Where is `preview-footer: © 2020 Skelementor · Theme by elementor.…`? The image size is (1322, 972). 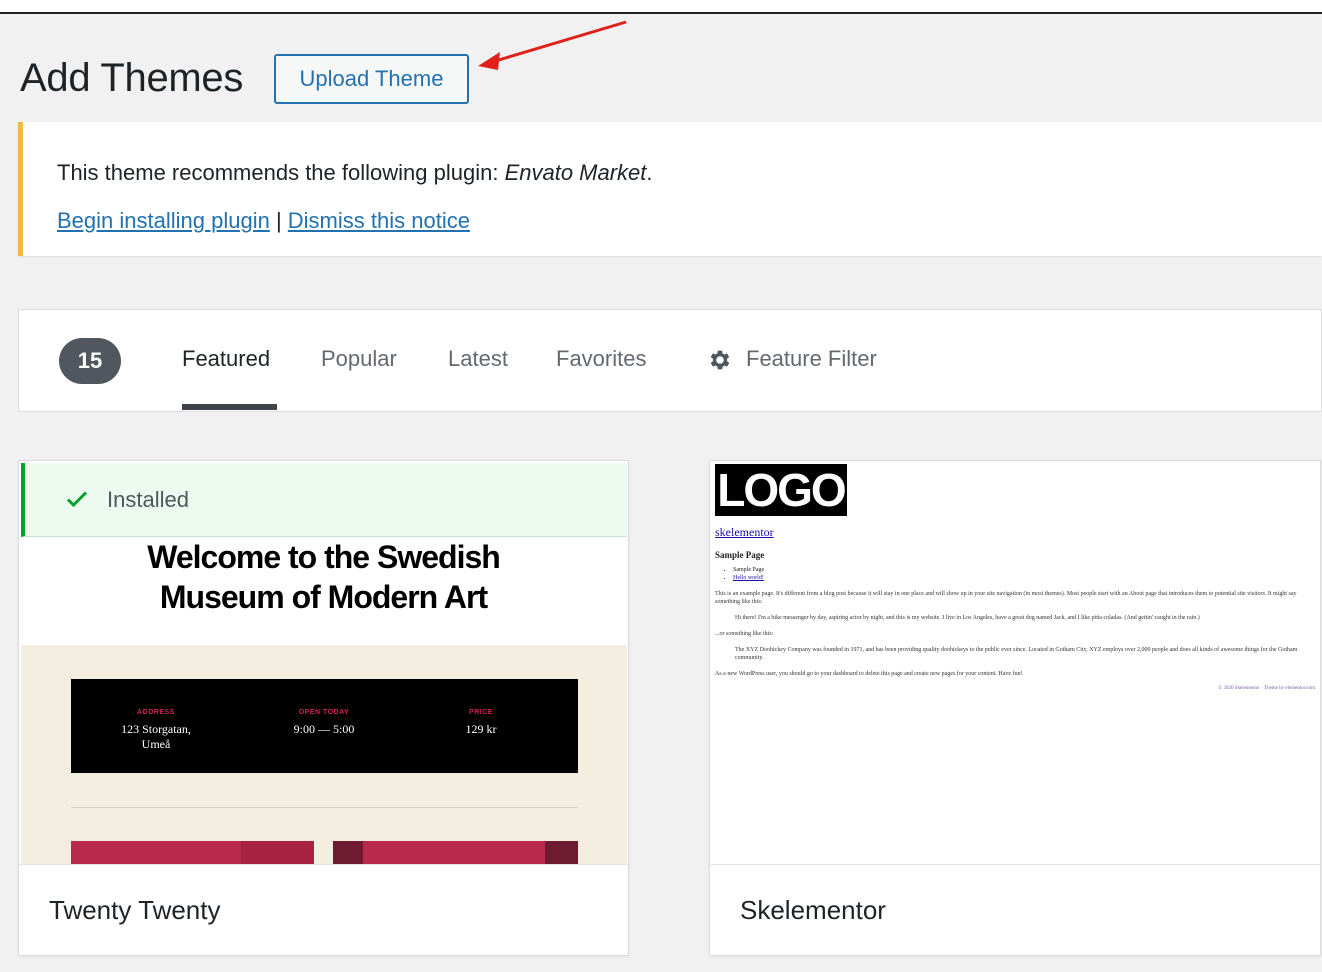 preview-footer: © 2020 Skelementor · Theme by elementor.… is located at coordinates (1266, 688).